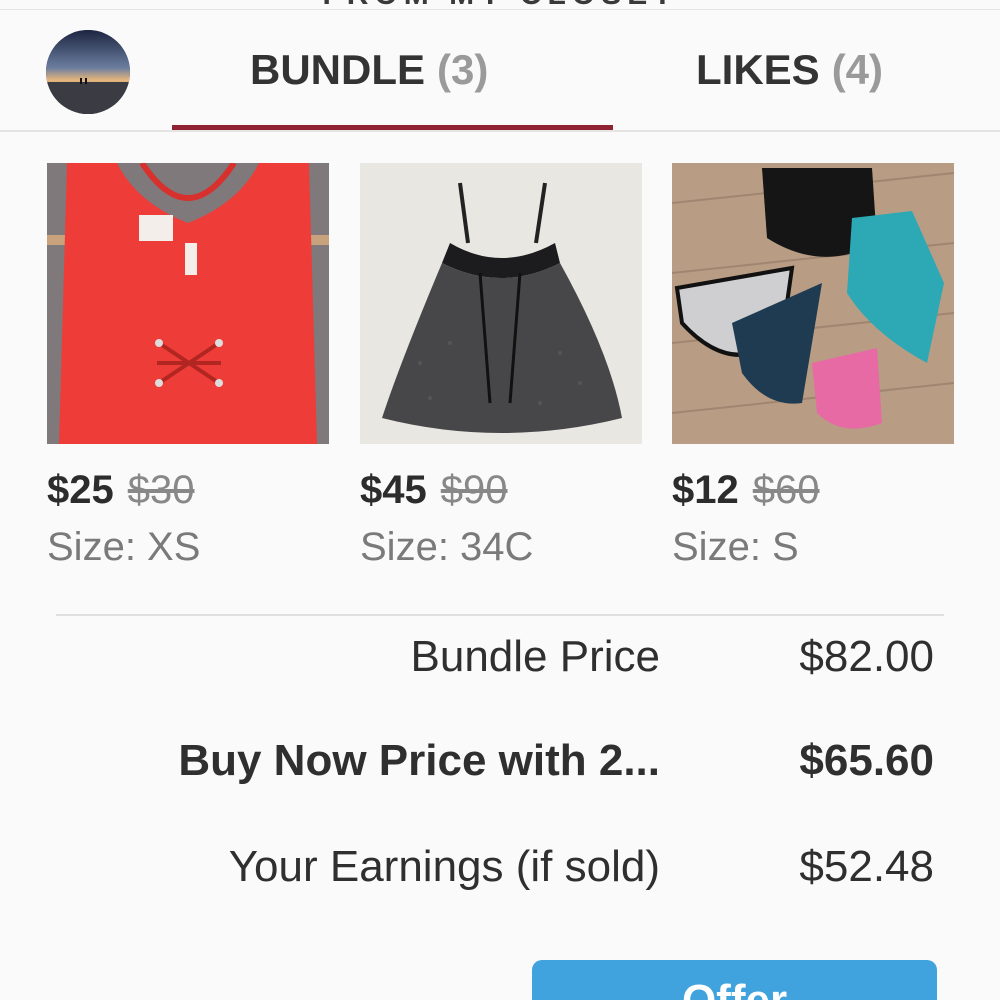 Image resolution: width=1000 pixels, height=1000 pixels. I want to click on product-card: $12 $60 Size: S, so click(813, 366).